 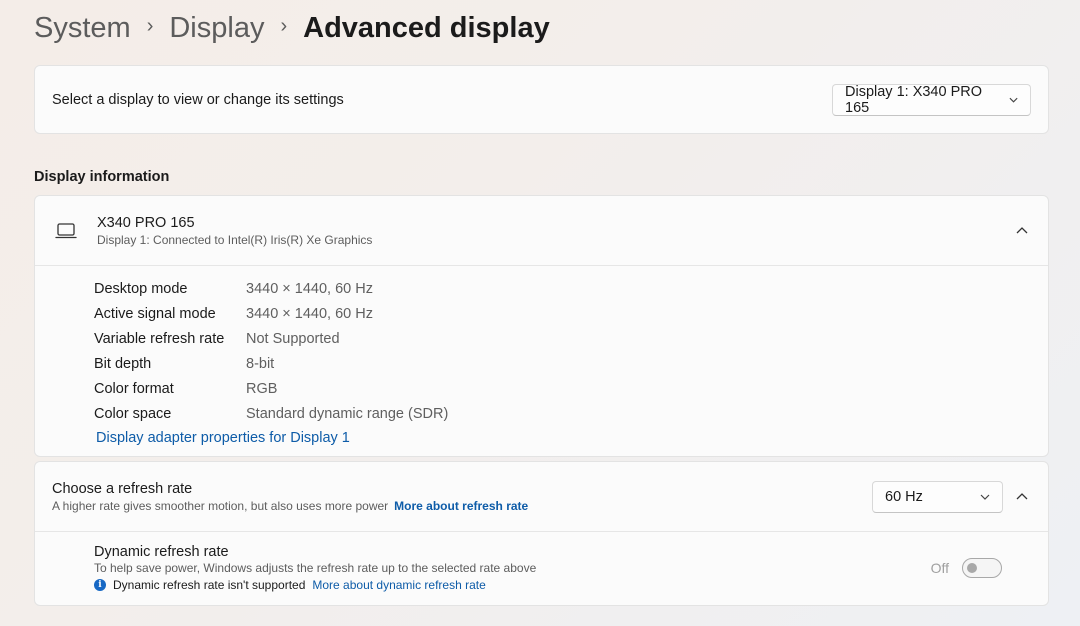 What do you see at coordinates (461, 506) in the screenshot?
I see `more-about-refresh-rate-link: More about refresh rate` at bounding box center [461, 506].